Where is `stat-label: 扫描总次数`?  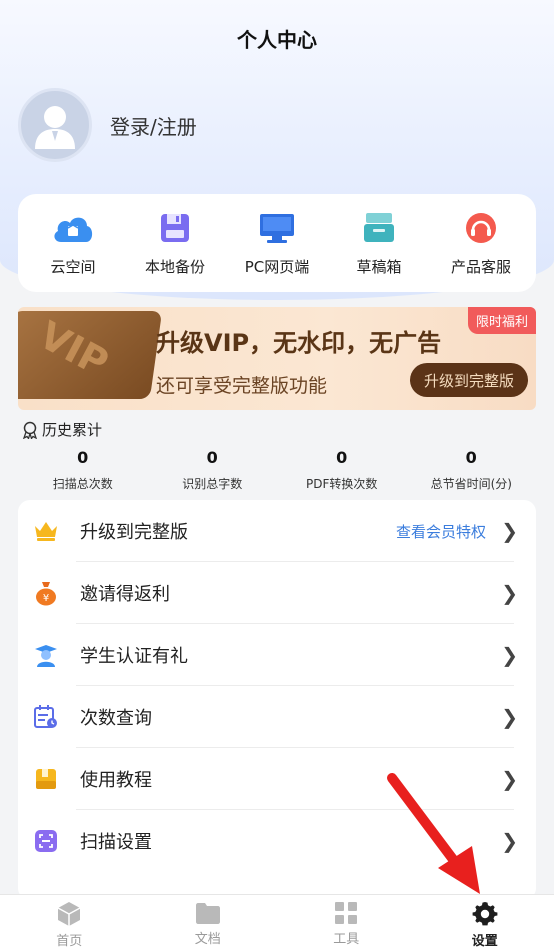 stat-label: 扫描总次数 is located at coordinates (82, 484).